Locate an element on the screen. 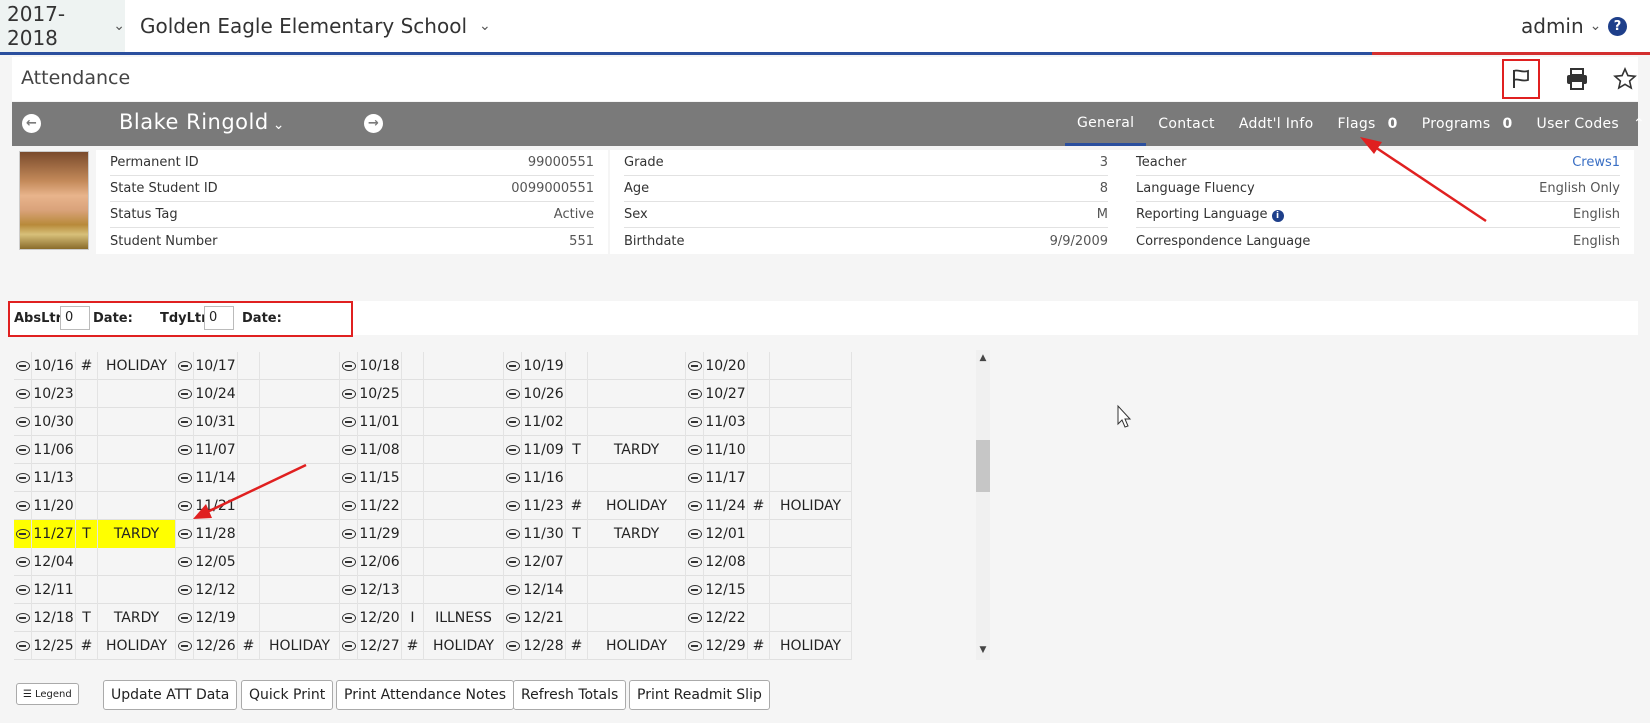  favorite-button is located at coordinates (1625, 79).